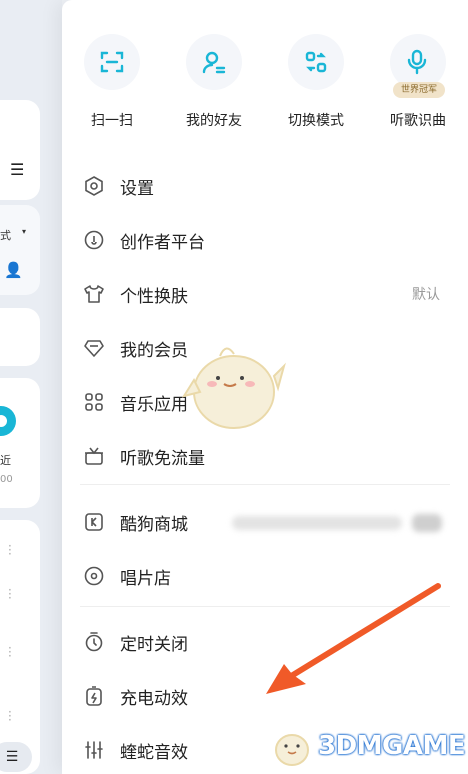 The image size is (468, 774). What do you see at coordinates (154, 524) in the screenshot?
I see `menu-label: 酷狗商城` at bounding box center [154, 524].